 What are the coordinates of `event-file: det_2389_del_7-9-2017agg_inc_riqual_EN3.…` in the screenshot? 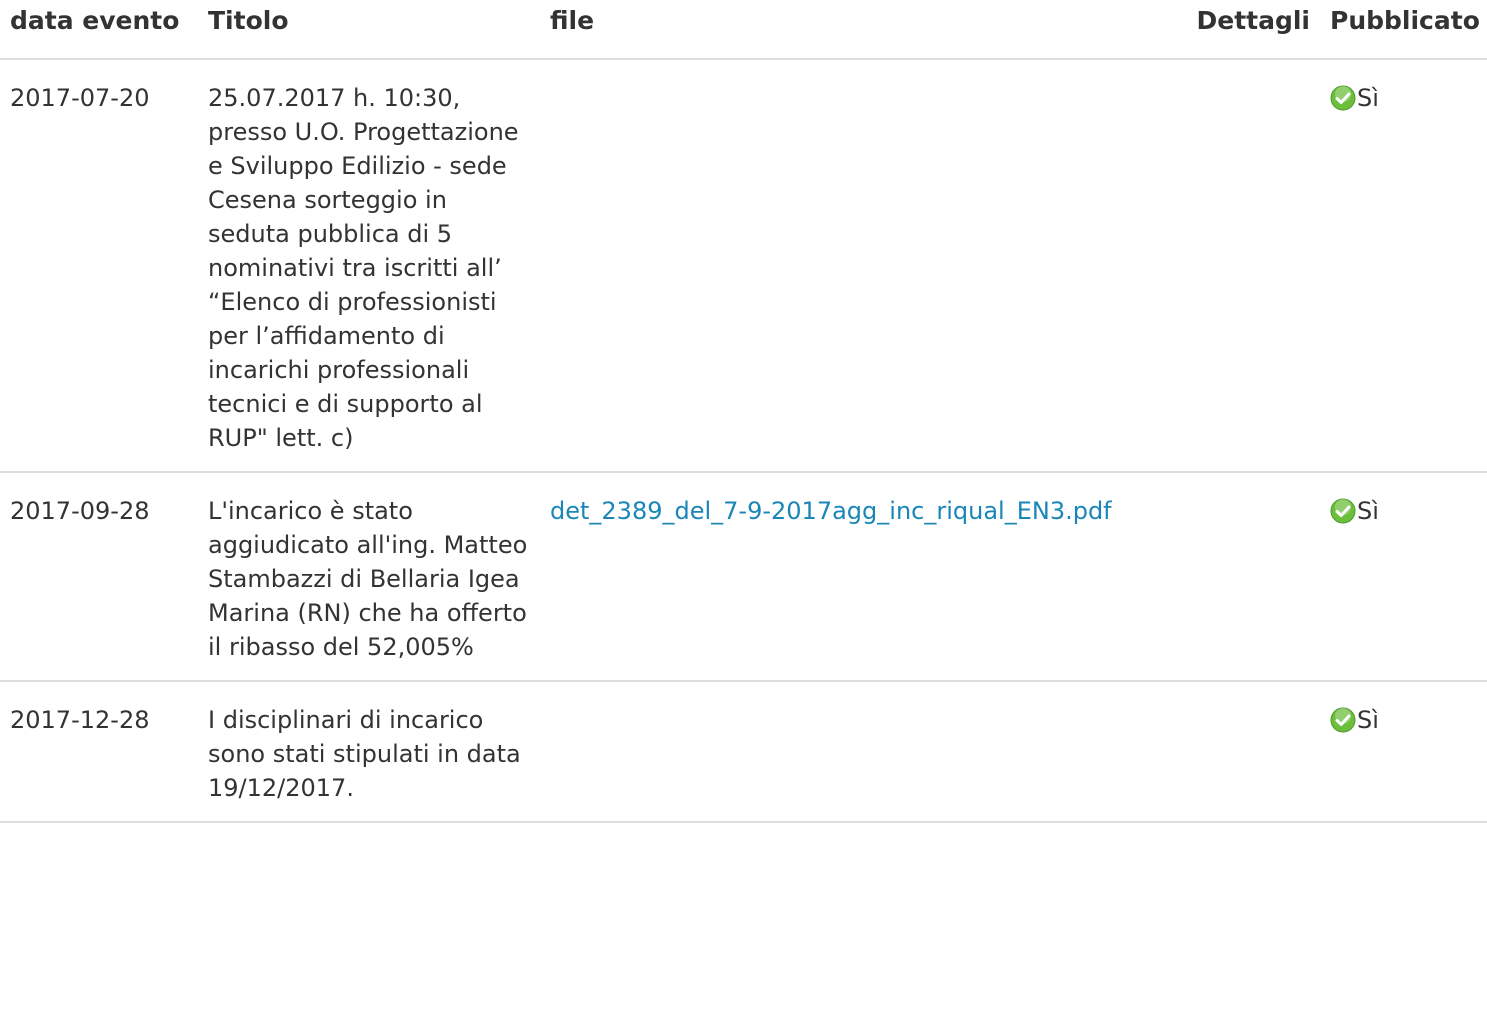 It's located at (855, 577).